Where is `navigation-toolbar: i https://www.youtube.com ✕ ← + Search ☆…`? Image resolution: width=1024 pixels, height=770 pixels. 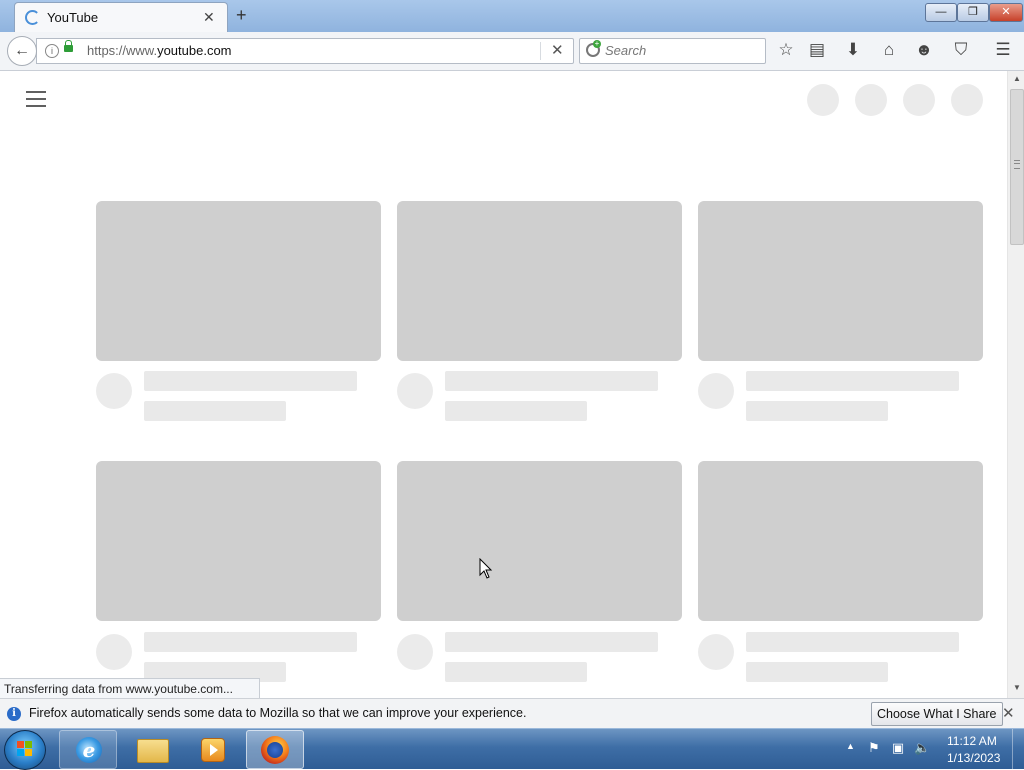 navigation-toolbar: i https://www.youtube.com ✕ ← + Search ☆… is located at coordinates (512, 51).